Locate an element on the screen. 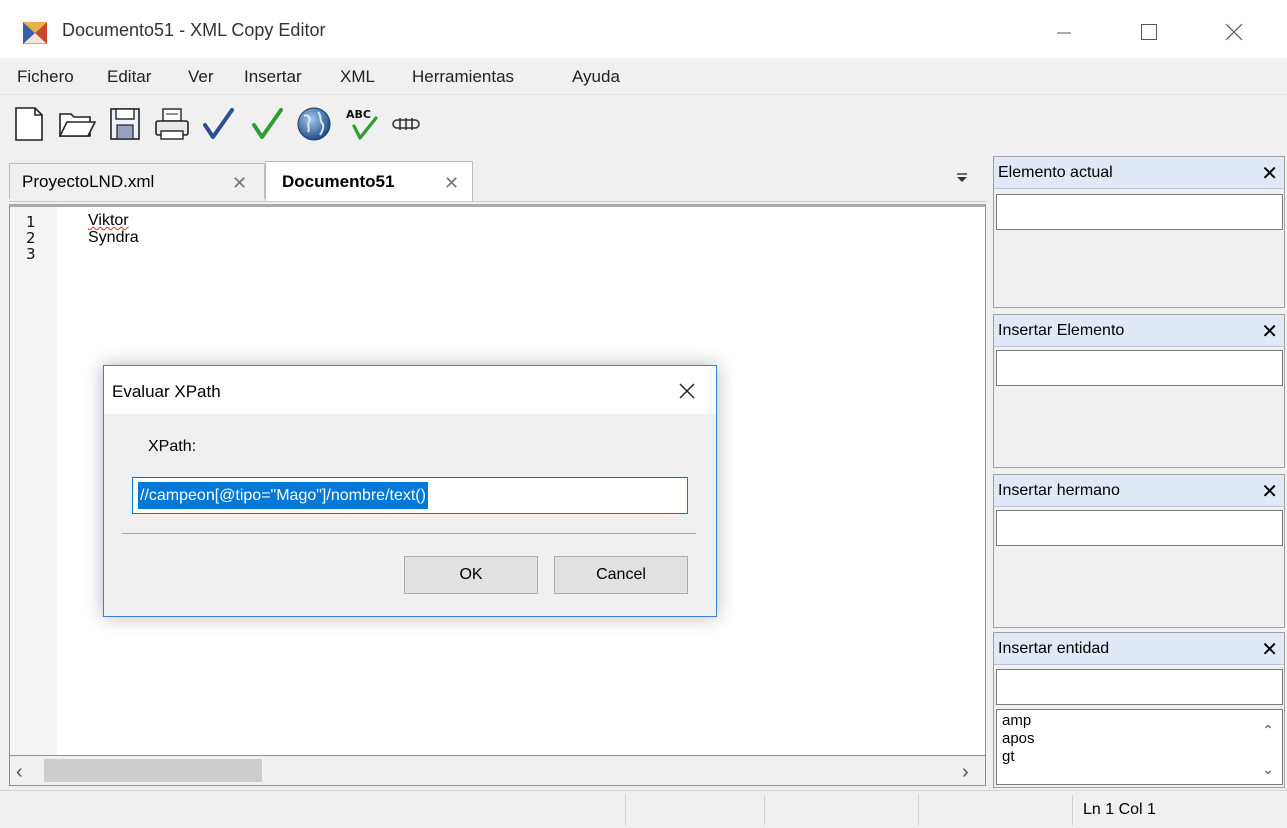 Image resolution: width=1287 pixels, height=828 pixels. menu-fichero: Fichero is located at coordinates (45, 77).